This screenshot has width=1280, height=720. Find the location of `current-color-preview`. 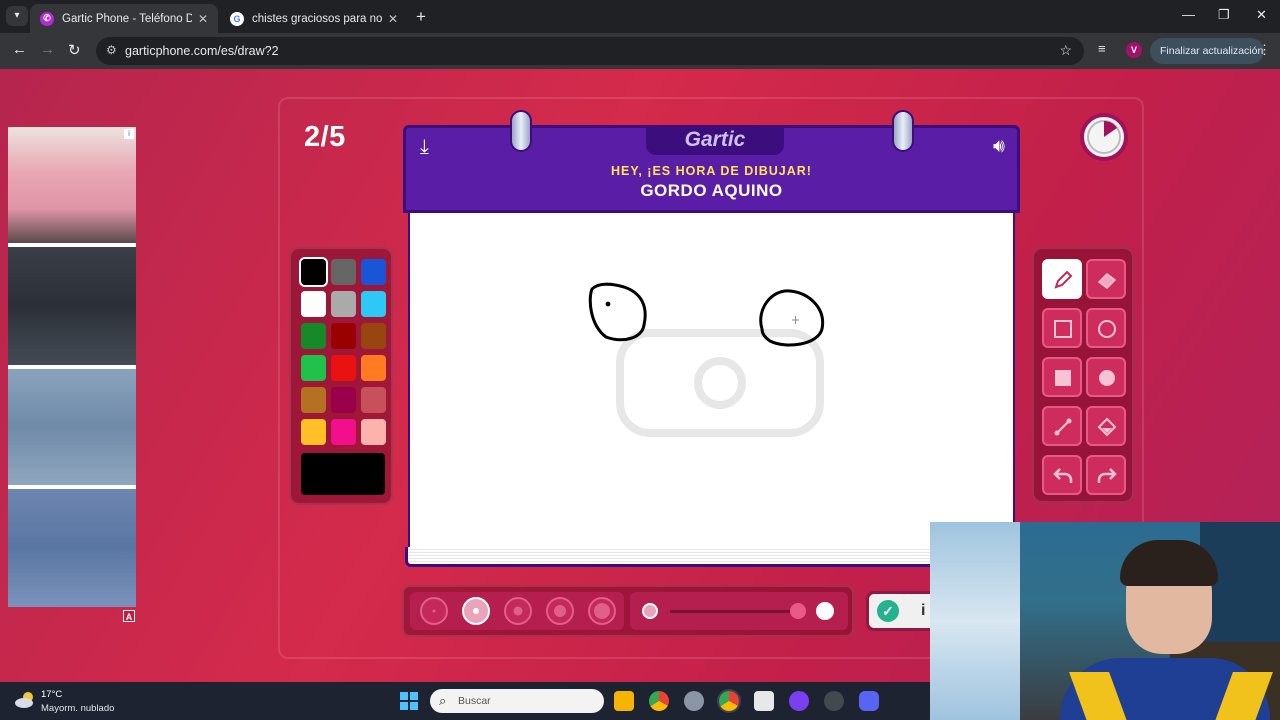

current-color-preview is located at coordinates (343, 474).